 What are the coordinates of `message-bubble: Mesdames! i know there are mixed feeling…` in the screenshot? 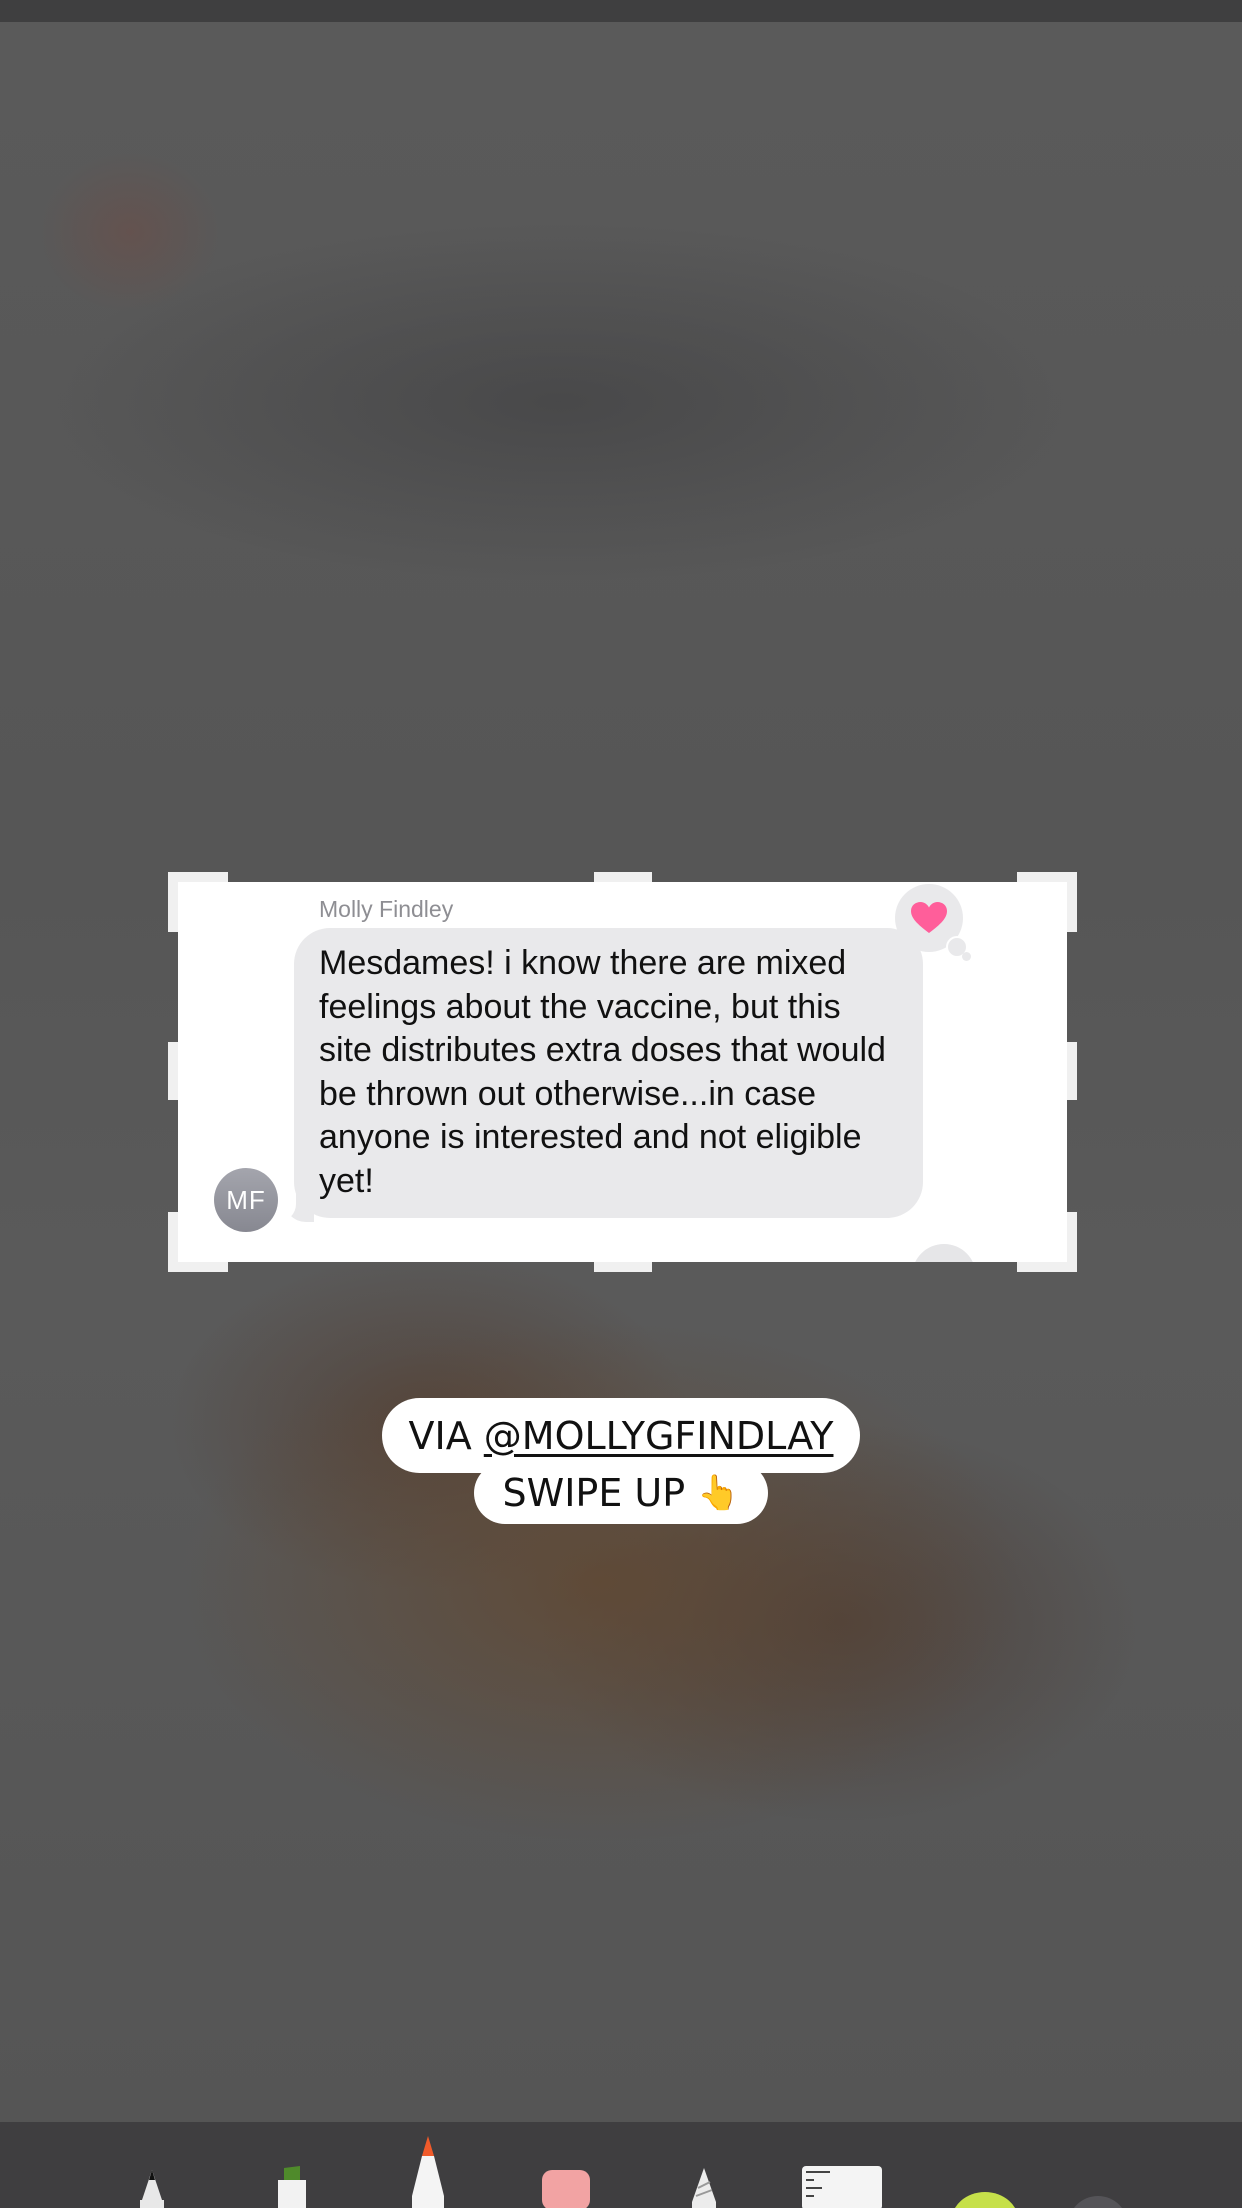 It's located at (608, 1073).